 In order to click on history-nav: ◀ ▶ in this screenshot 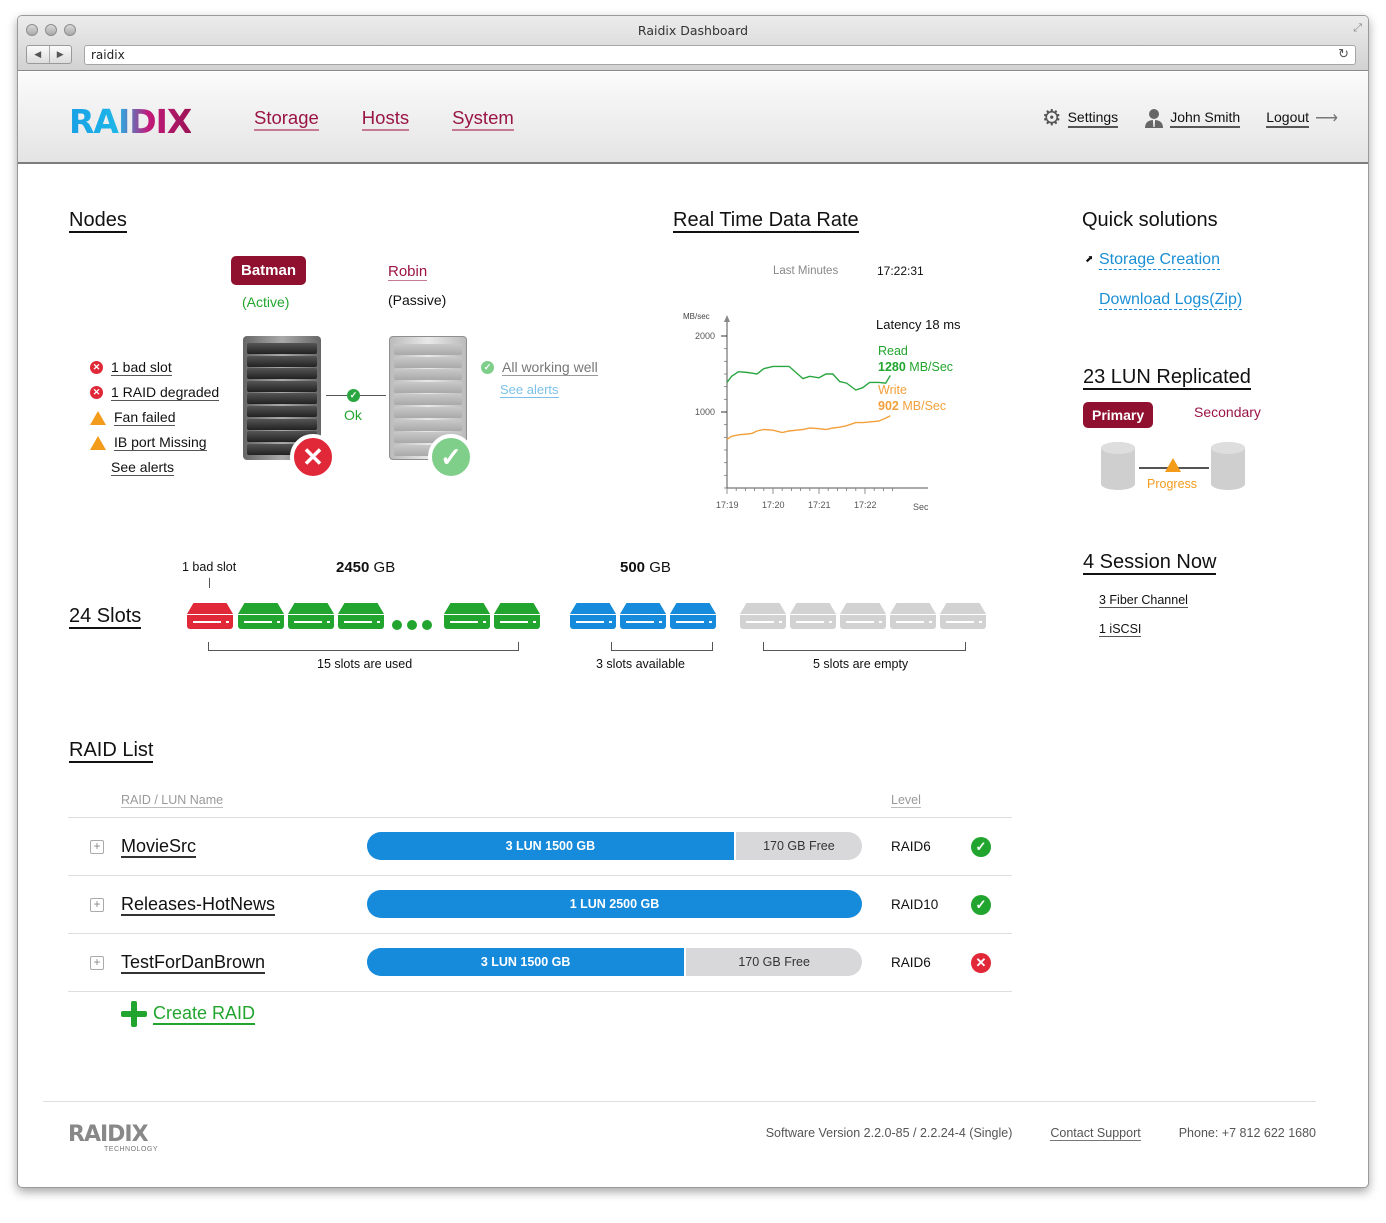, I will do `click(49, 54)`.